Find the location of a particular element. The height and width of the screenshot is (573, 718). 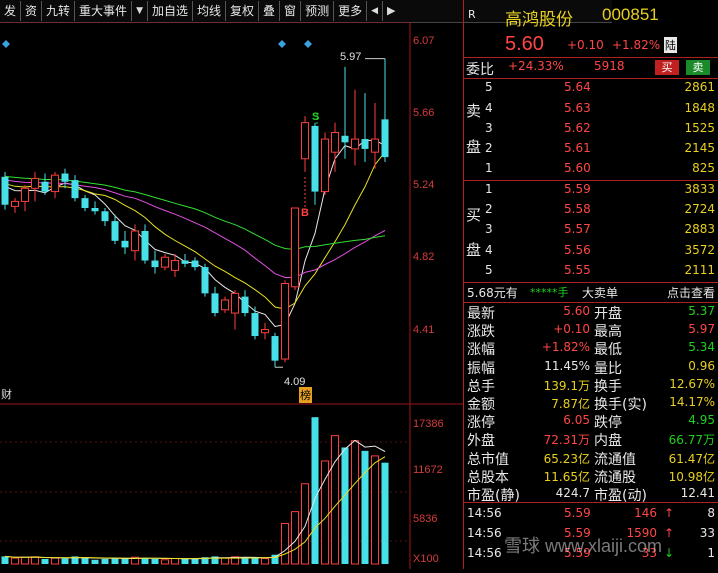

level-num: 5 is located at coordinates (489, 87).